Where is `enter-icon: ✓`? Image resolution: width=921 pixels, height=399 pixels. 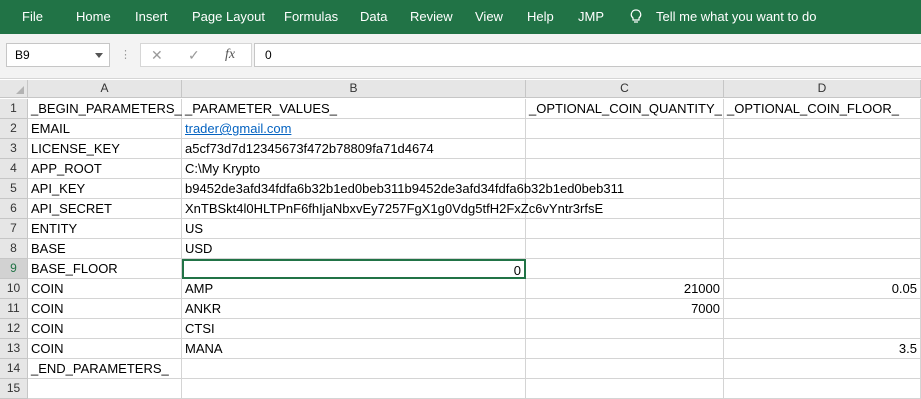 enter-icon: ✓ is located at coordinates (194, 55).